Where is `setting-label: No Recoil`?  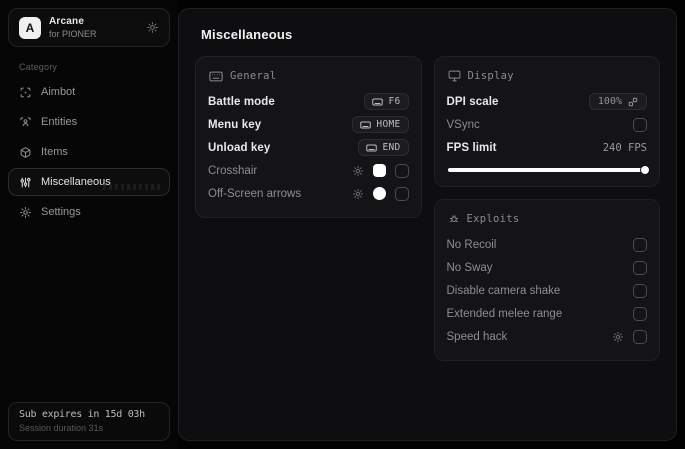 setting-label: No Recoil is located at coordinates (471, 244).